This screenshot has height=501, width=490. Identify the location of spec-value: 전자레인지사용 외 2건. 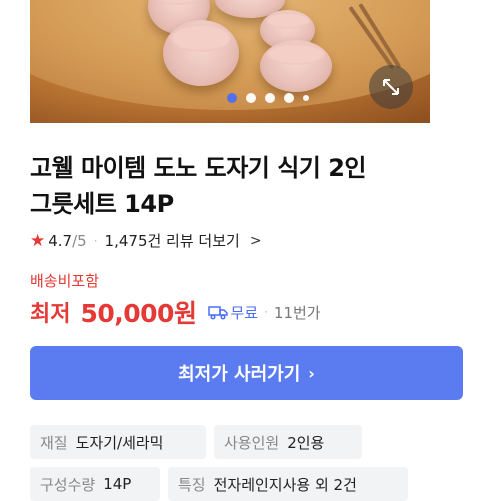
(285, 484).